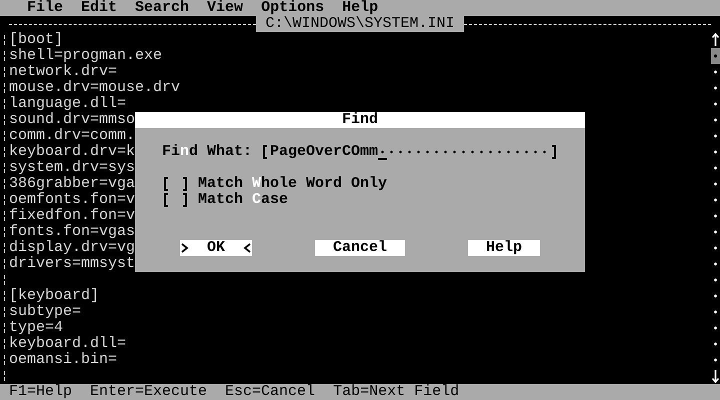  Describe the element at coordinates (72, 167) in the screenshot. I see `text-line: system.drv=sys` at that location.